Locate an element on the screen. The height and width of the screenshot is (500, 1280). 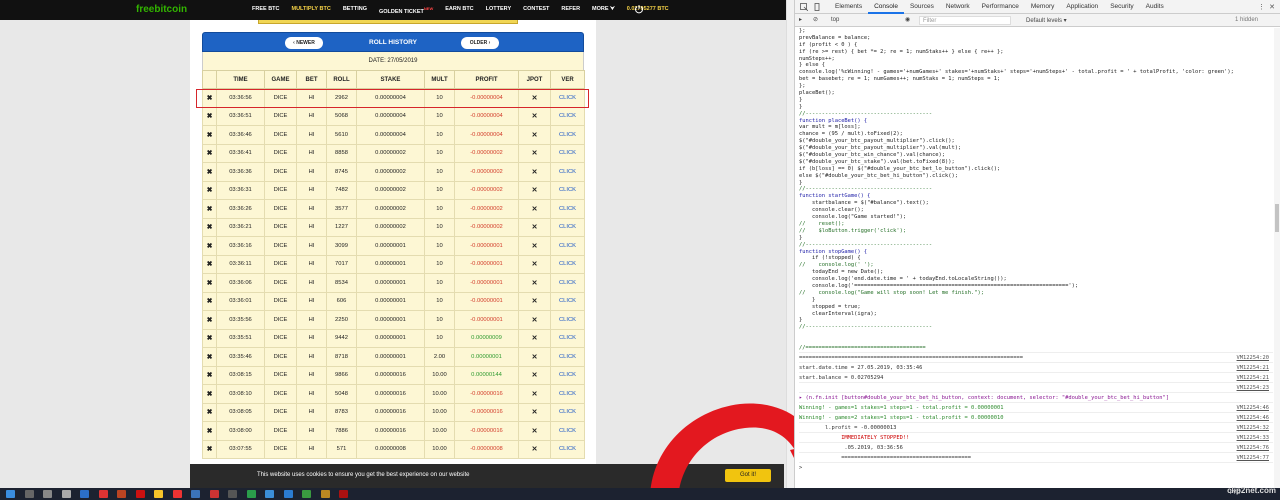
logout-power-icon is located at coordinates (639, 9).